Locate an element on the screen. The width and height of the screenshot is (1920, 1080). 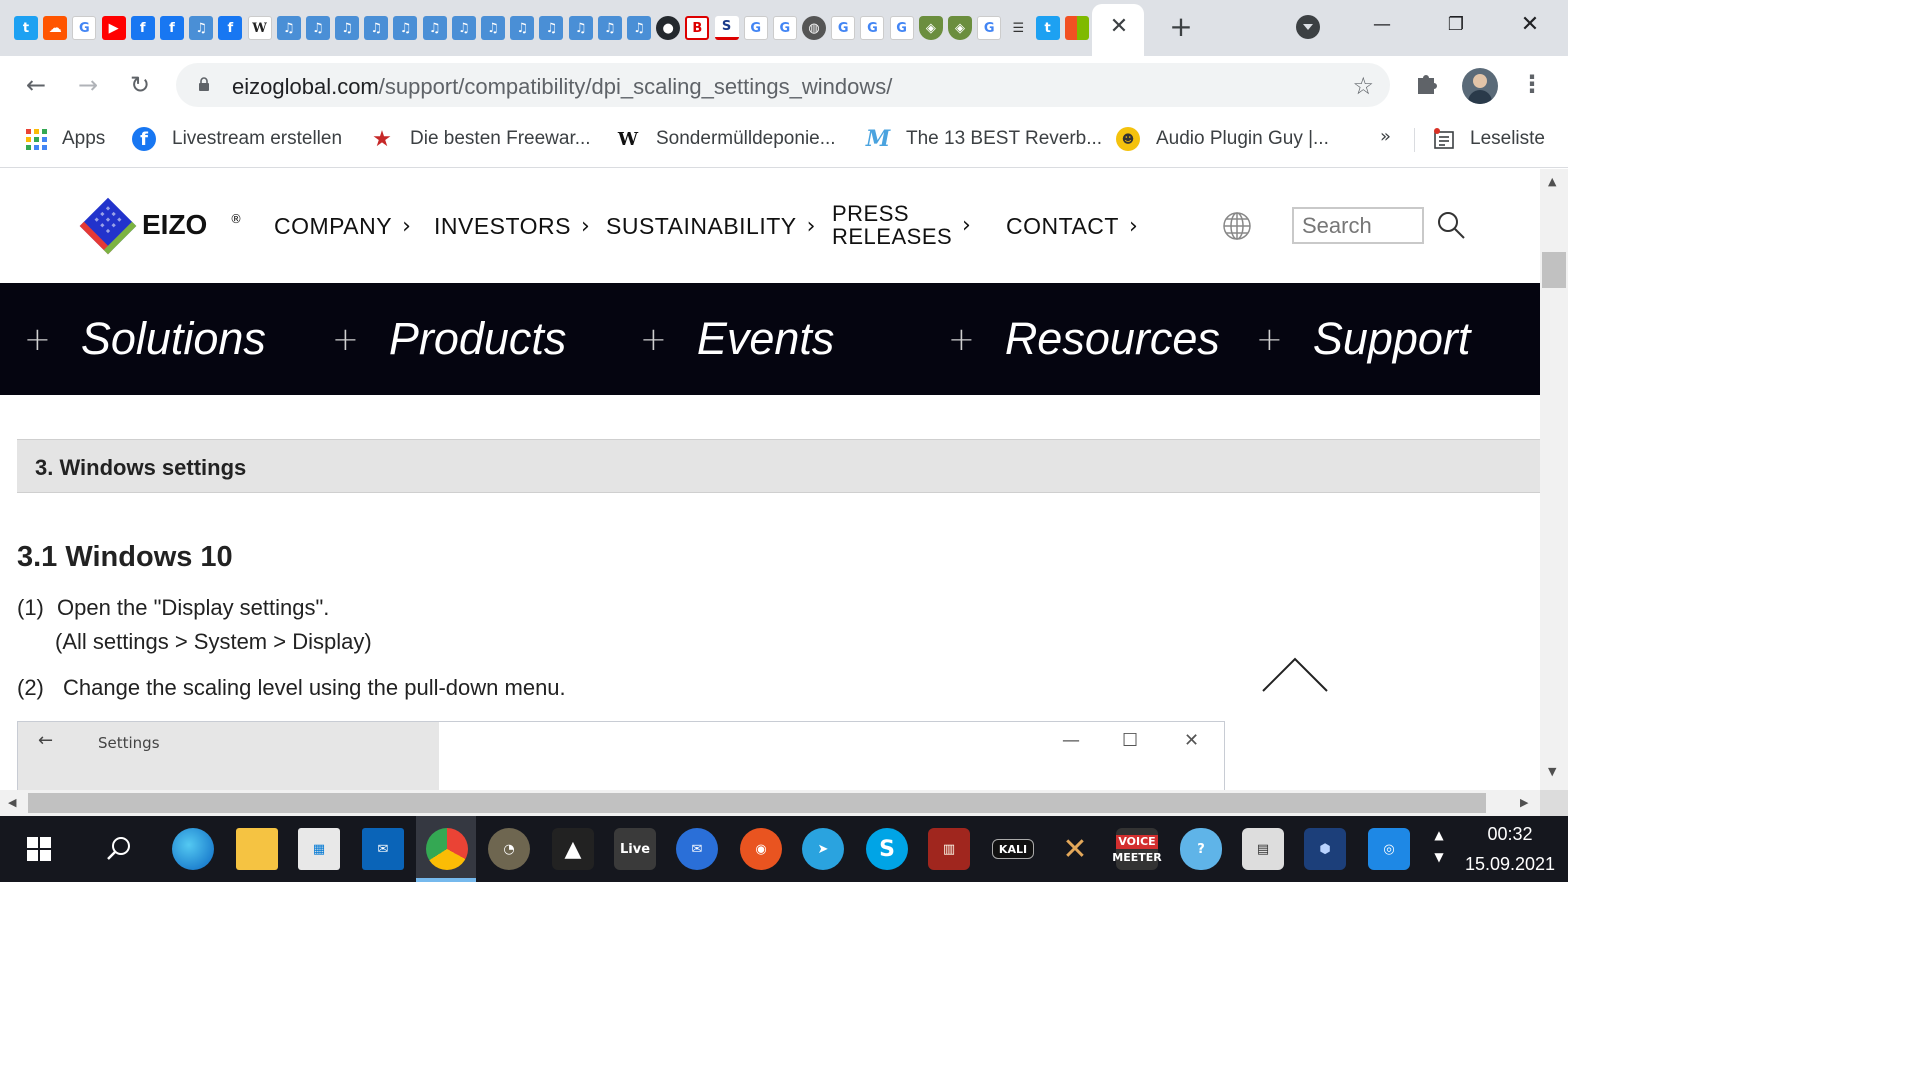
youtube-icon: ▶ is located at coordinates (113, 28).